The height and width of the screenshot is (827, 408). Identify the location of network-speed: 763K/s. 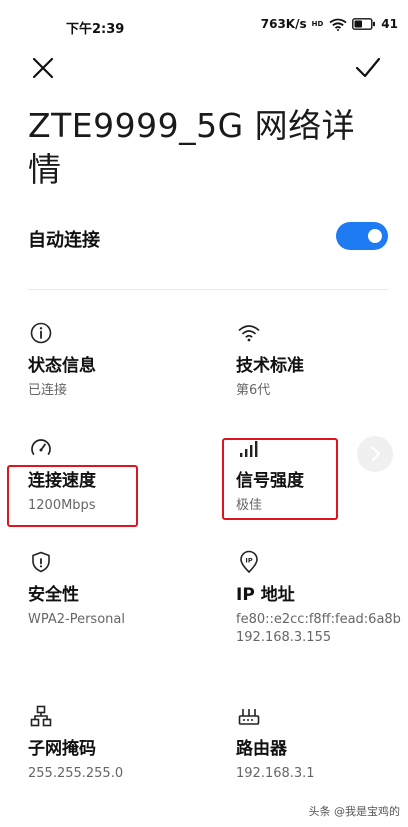
(283, 24).